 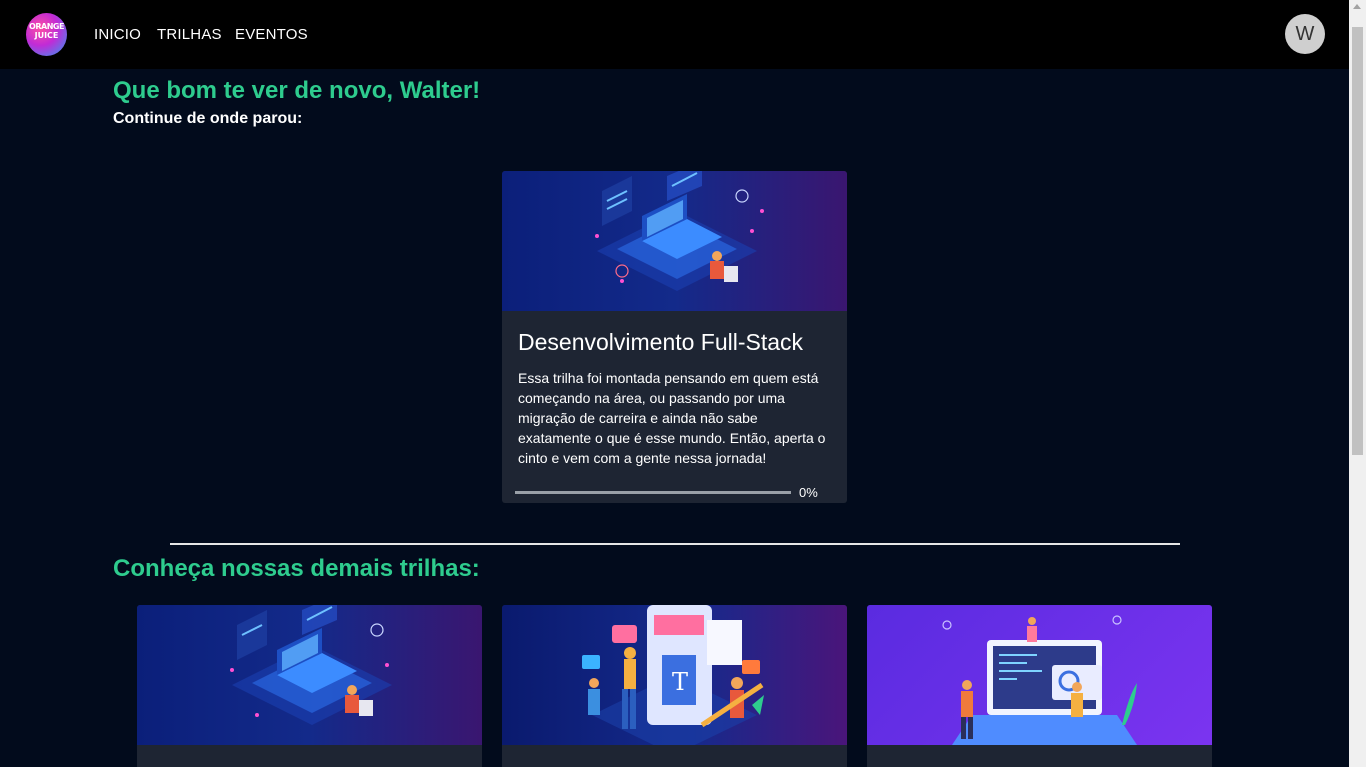 What do you see at coordinates (1357, 6) in the screenshot?
I see `scroll-up-arrow-icon` at bounding box center [1357, 6].